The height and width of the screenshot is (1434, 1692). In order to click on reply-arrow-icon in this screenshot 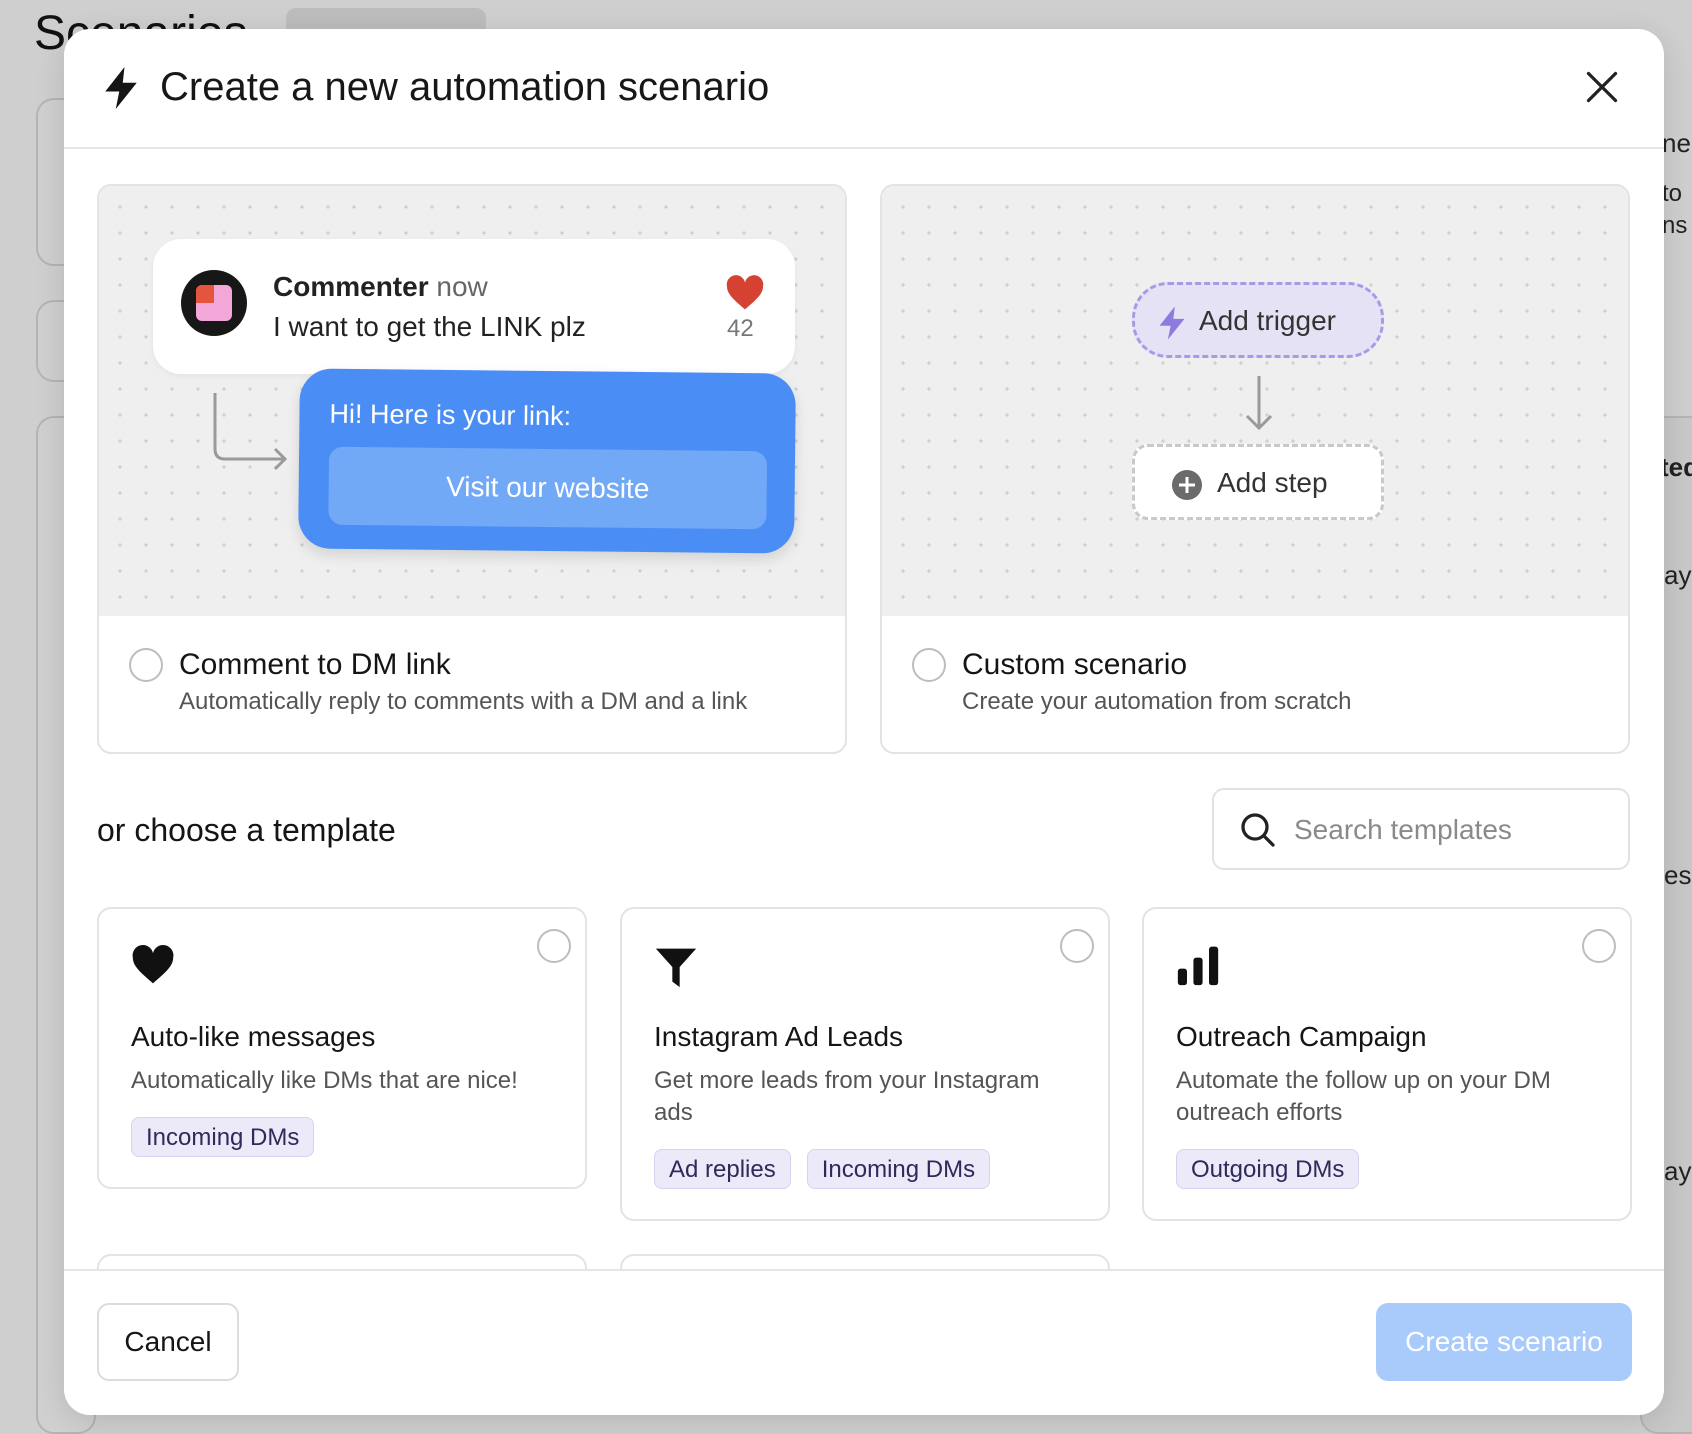, I will do `click(250, 432)`.